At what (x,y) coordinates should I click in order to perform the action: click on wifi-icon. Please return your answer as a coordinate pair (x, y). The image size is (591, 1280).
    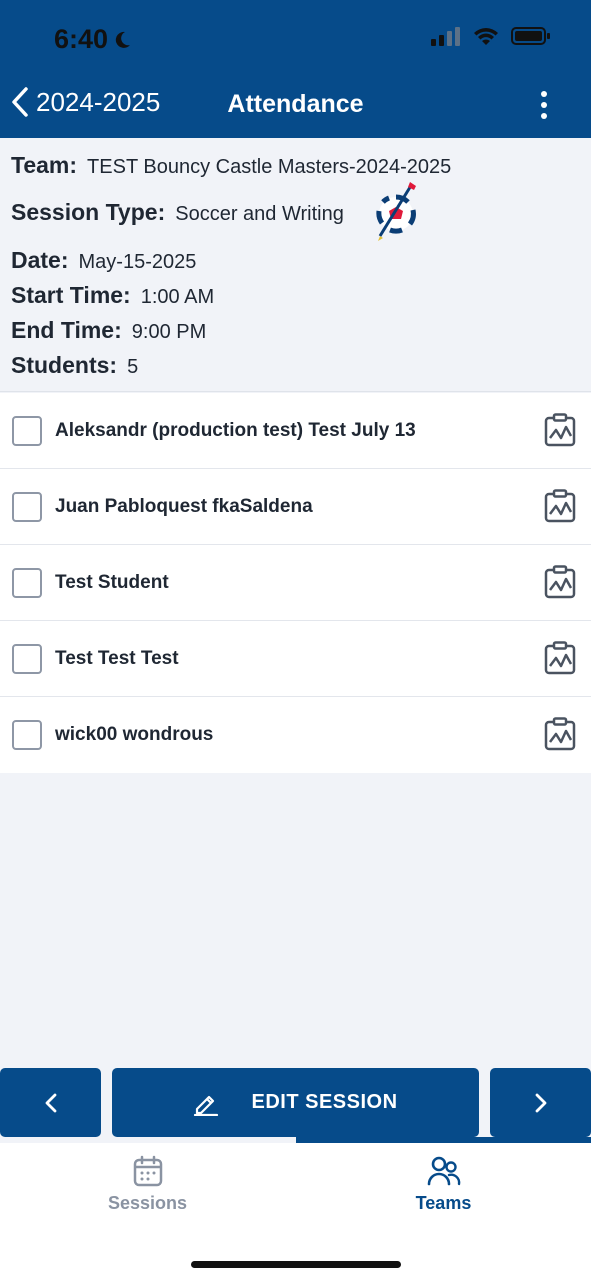
    Looking at the image, I should click on (486, 36).